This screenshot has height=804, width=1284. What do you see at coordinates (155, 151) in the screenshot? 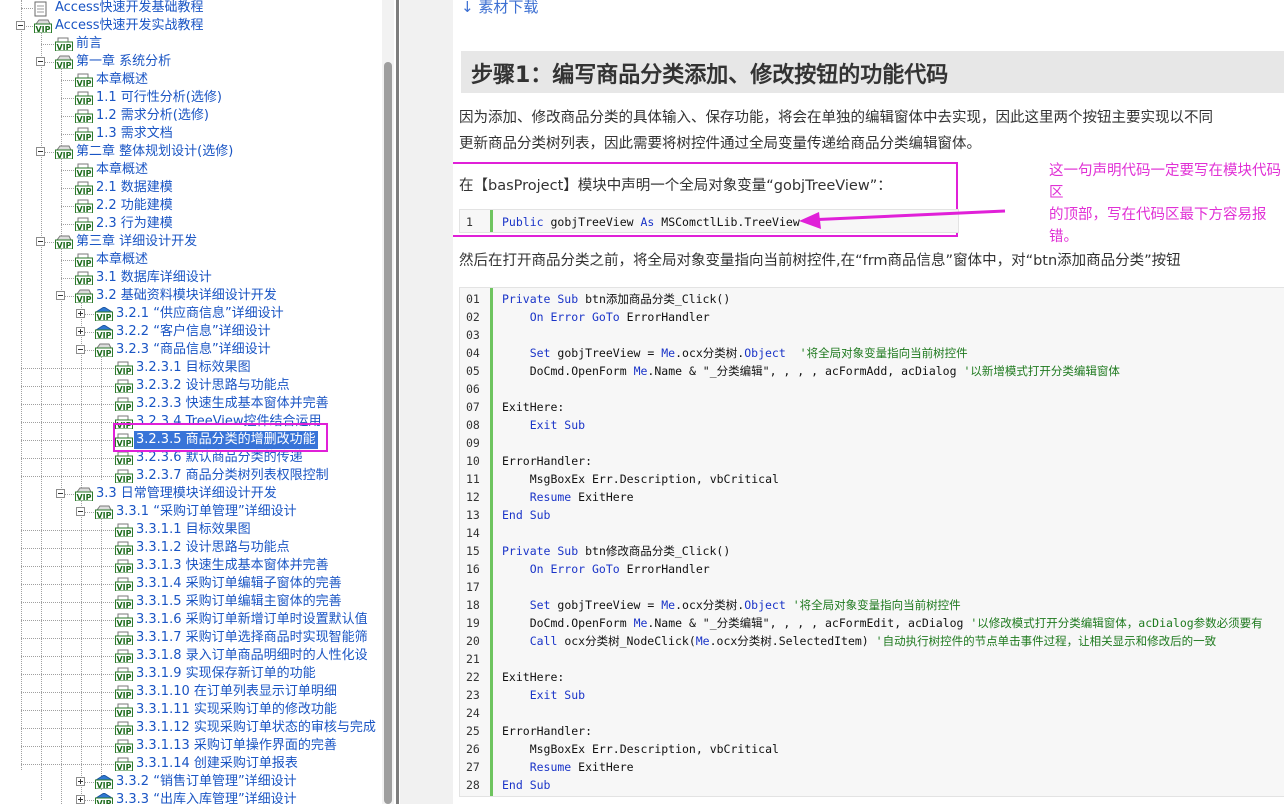
I see `tree-item-label: 第二章 整体规划设计(选修)` at bounding box center [155, 151].